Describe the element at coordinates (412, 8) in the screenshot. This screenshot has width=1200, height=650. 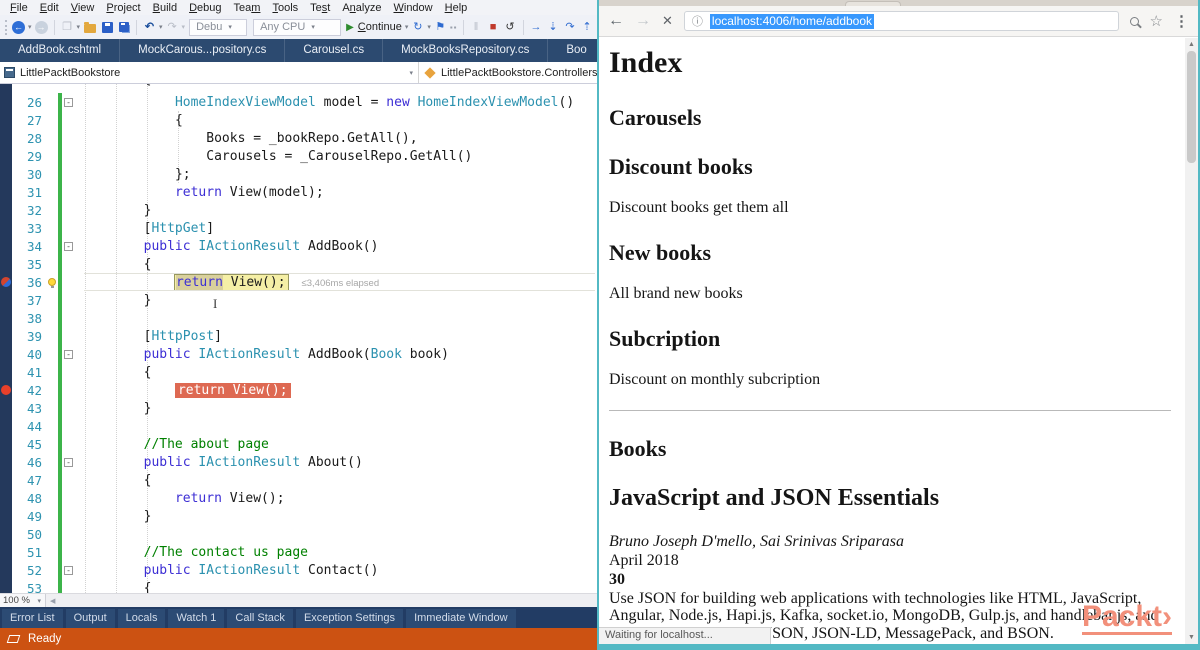
I see `menu-window: Window` at that location.